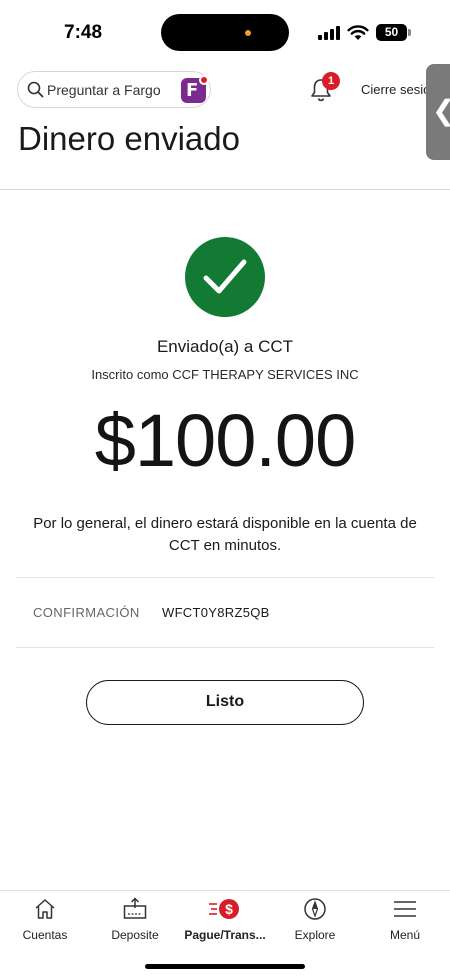  Describe the element at coordinates (224, 909) in the screenshot. I see `pay-transfer-icon: $` at that location.